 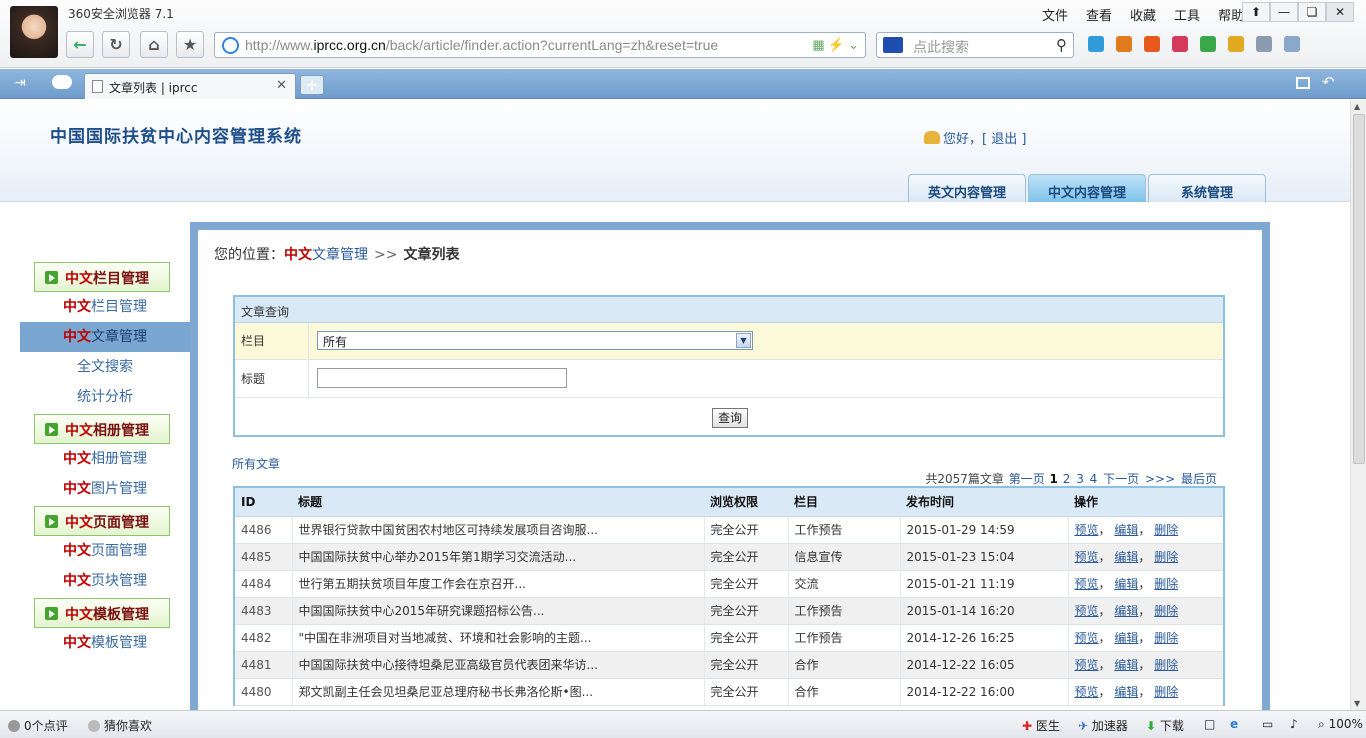 I want to click on zoom-control: ⌕ 100%, so click(x=1340, y=724).